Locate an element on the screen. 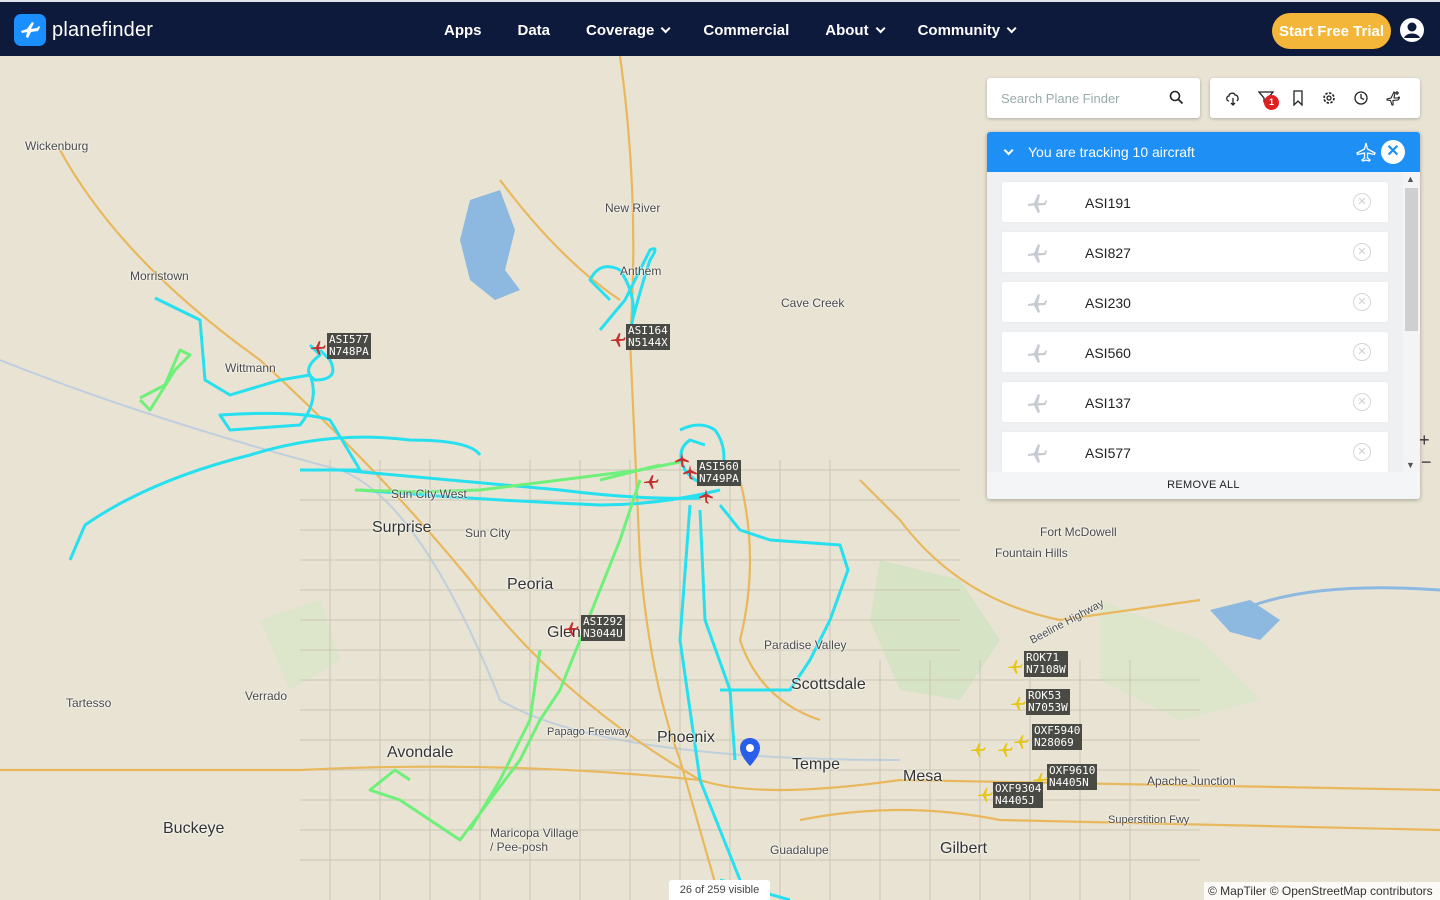  aircraft-callsign: ASI577 is located at coordinates (1108, 453).